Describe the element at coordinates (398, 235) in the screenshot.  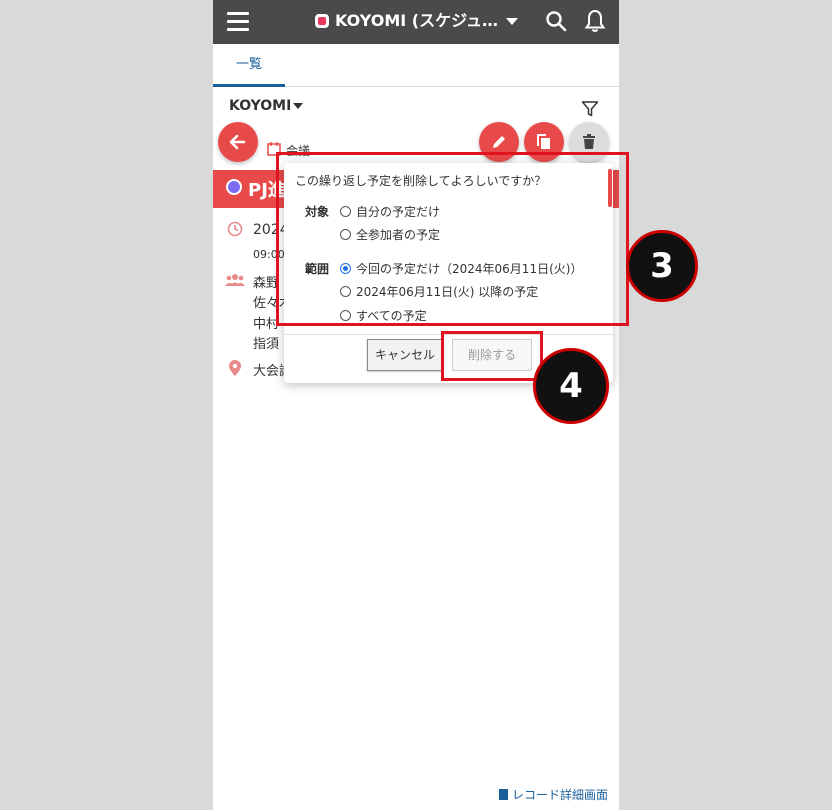
I see `target-option-all-label: 全参加者の予定` at that location.